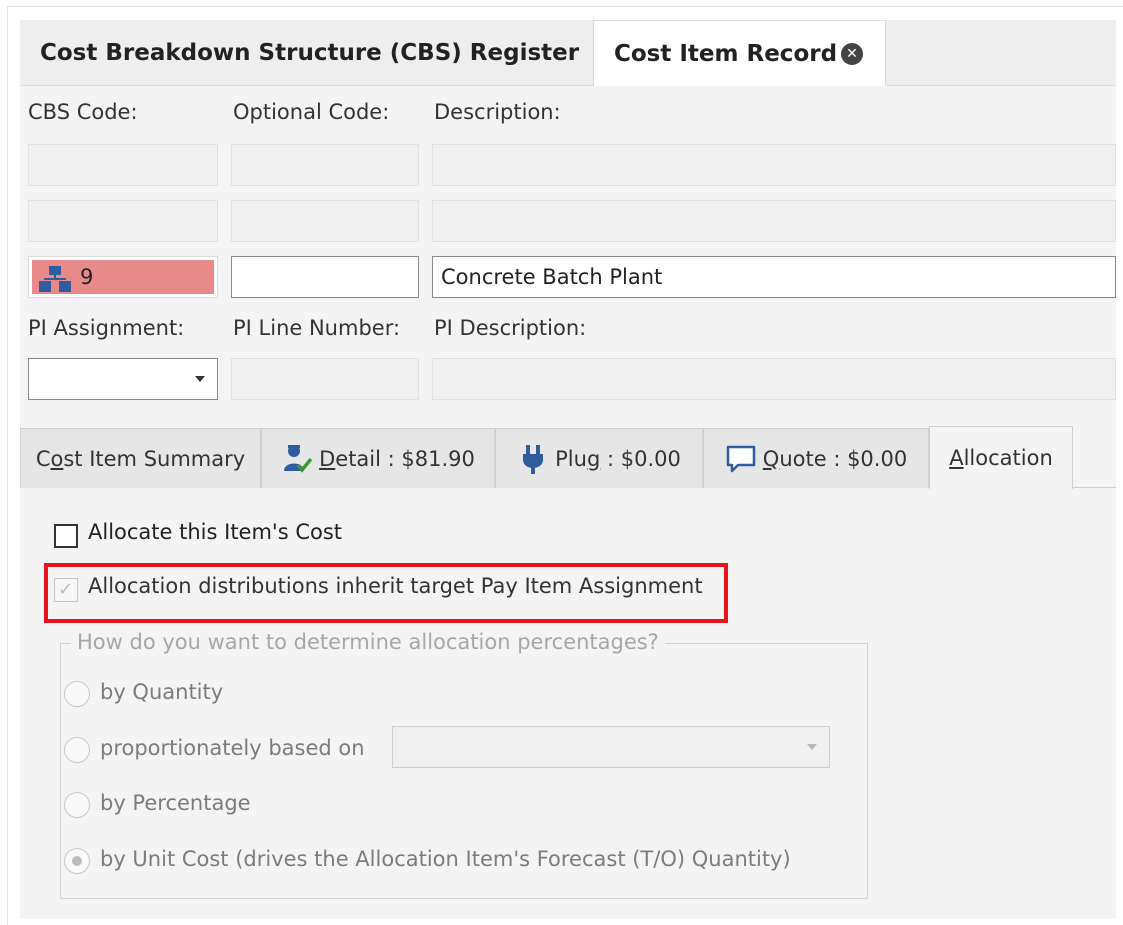 Image resolution: width=1123 pixels, height=925 pixels. What do you see at coordinates (66, 536) in the screenshot?
I see `allocate-cost-checkbox` at bounding box center [66, 536].